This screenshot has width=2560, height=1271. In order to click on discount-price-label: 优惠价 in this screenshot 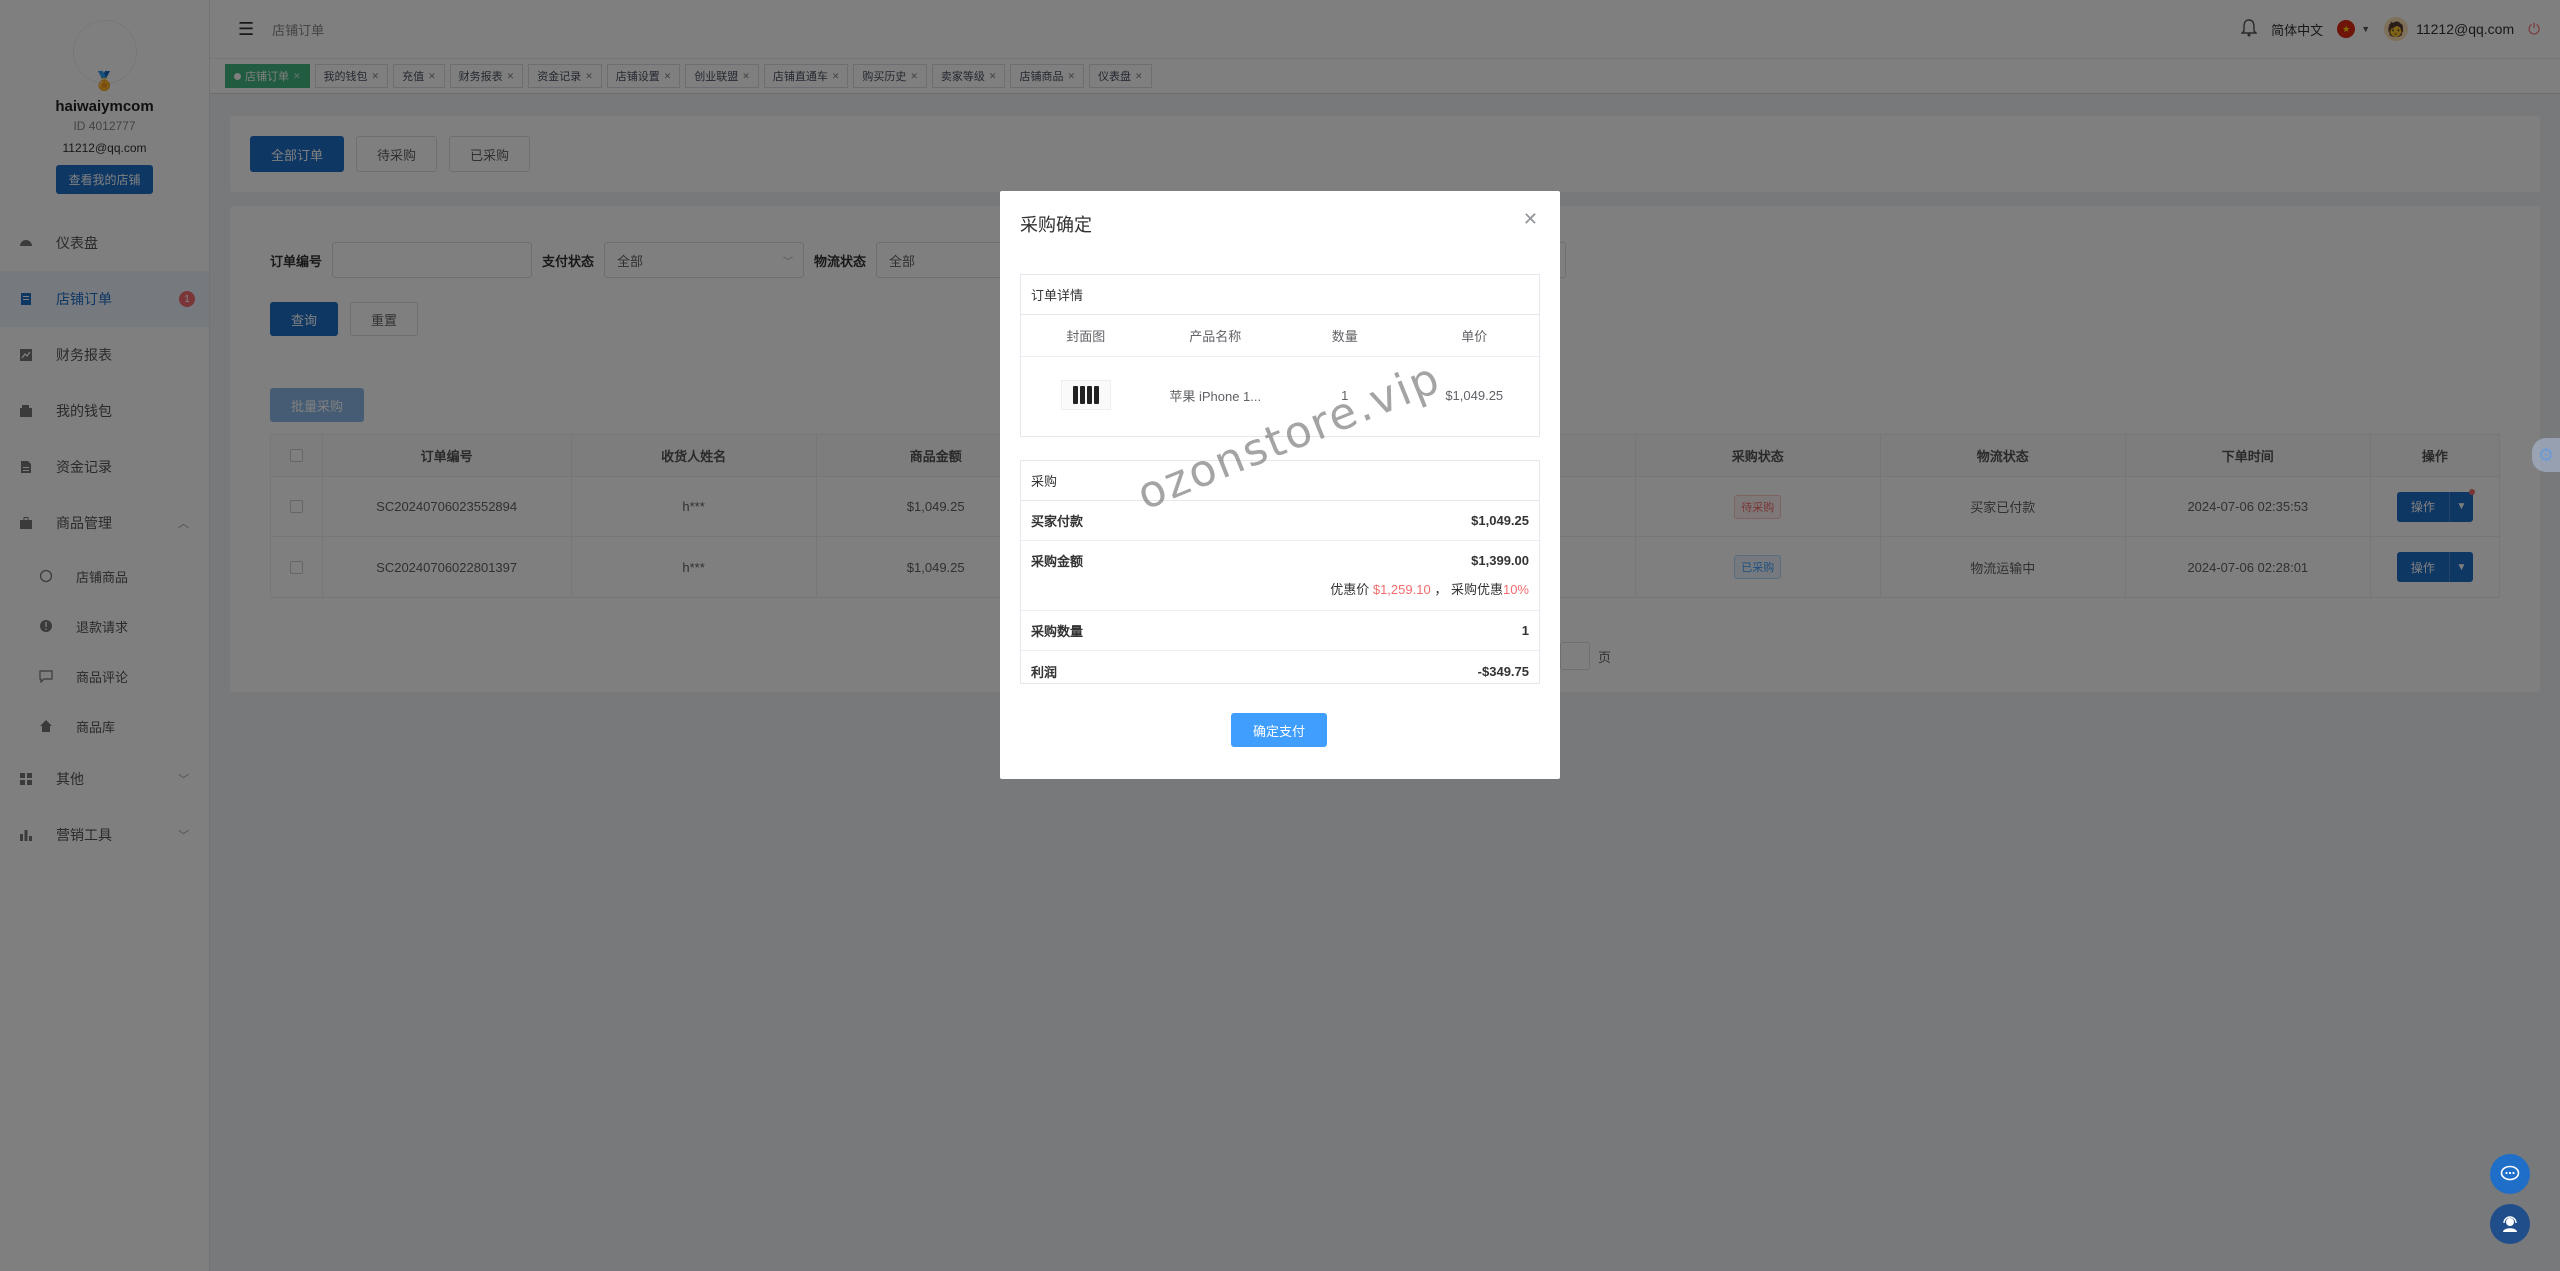, I will do `click(1350, 589)`.